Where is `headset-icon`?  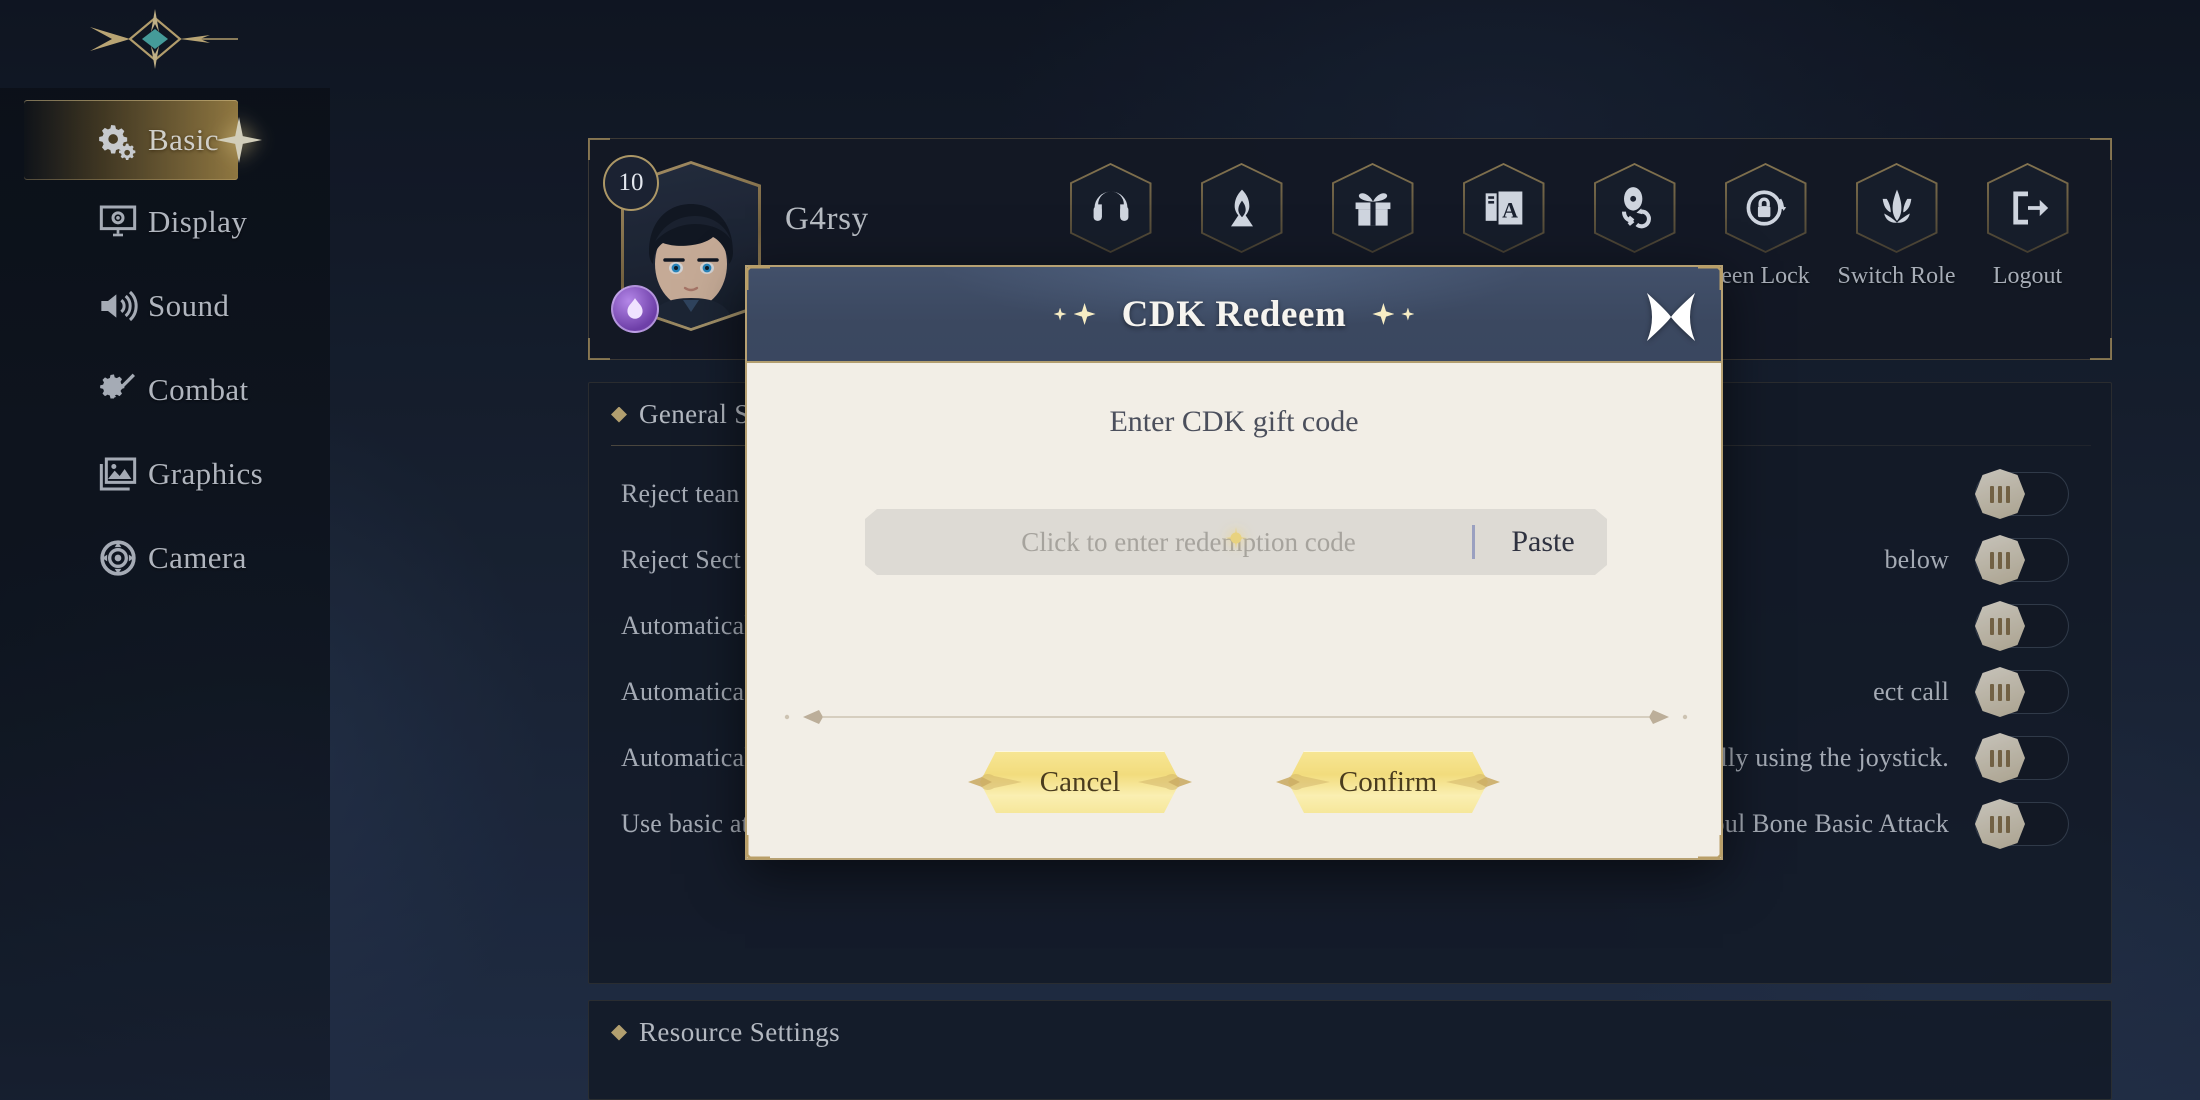 headset-icon is located at coordinates (1110, 206).